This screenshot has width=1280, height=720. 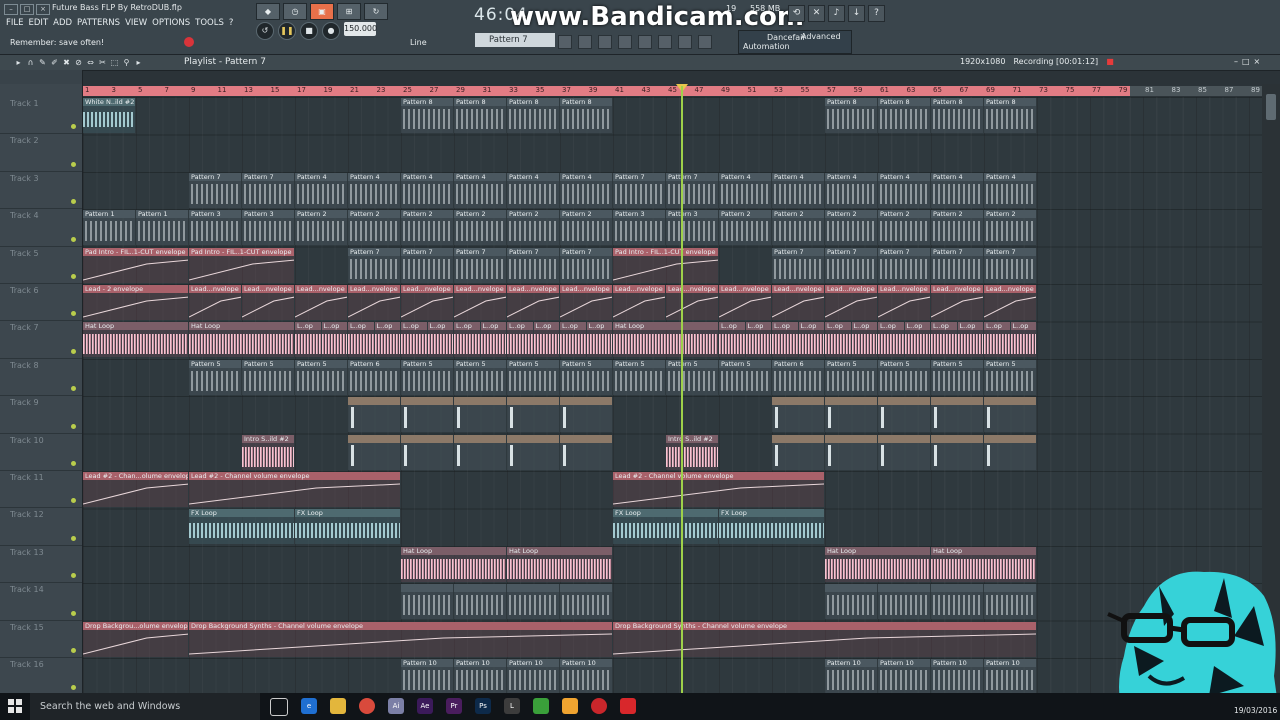 What do you see at coordinates (376, 11) in the screenshot?
I see `loop-record-icon: ↻` at bounding box center [376, 11].